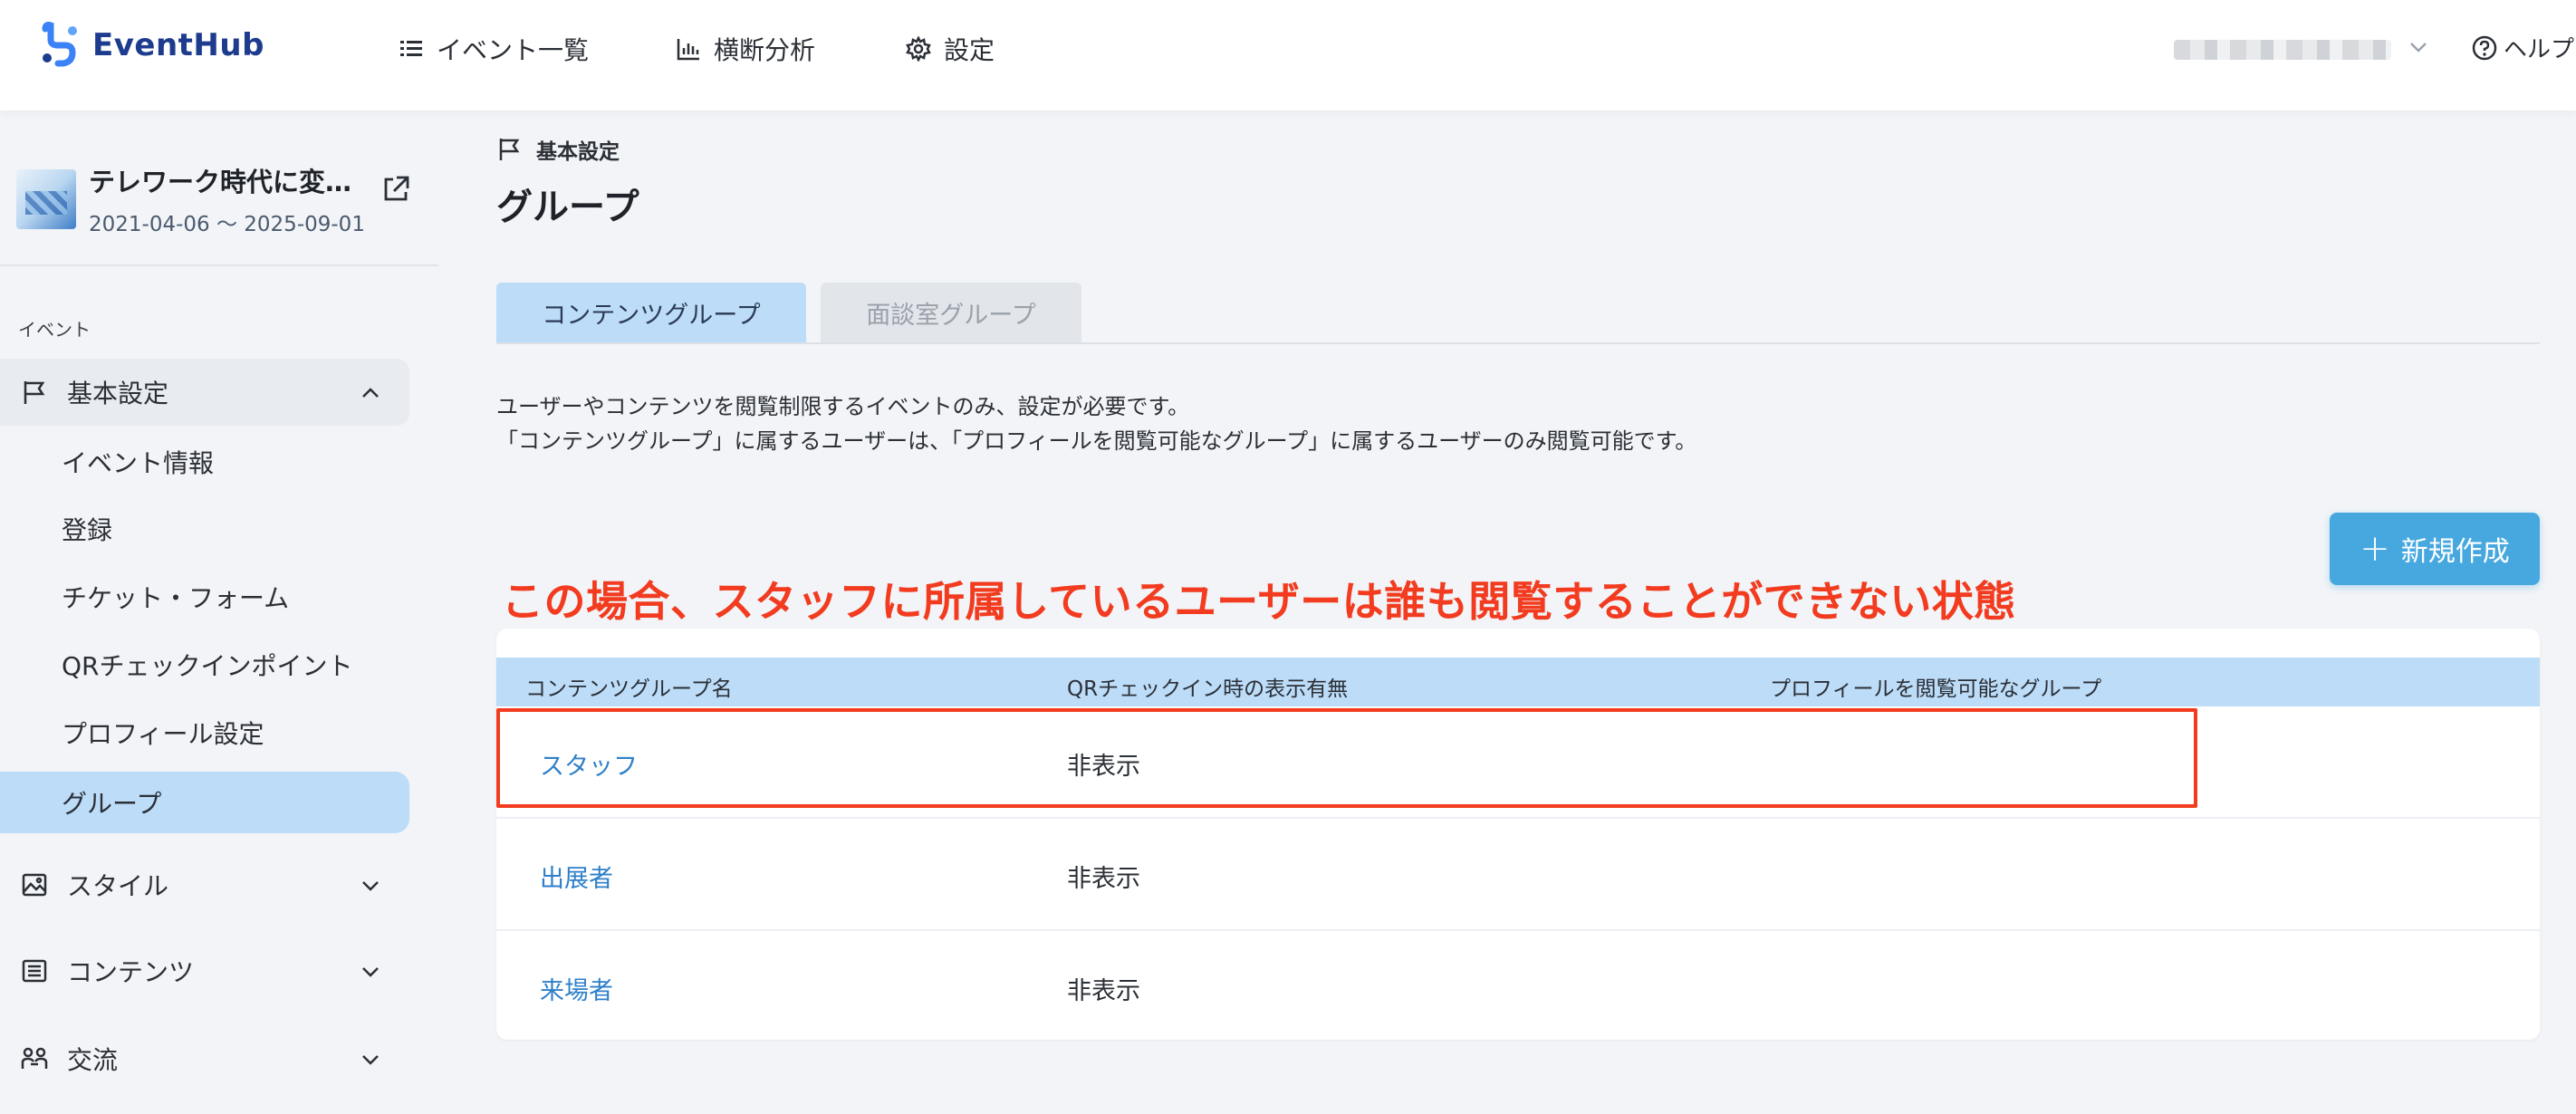  What do you see at coordinates (178, 45) in the screenshot?
I see `brand-name: EventHub` at bounding box center [178, 45].